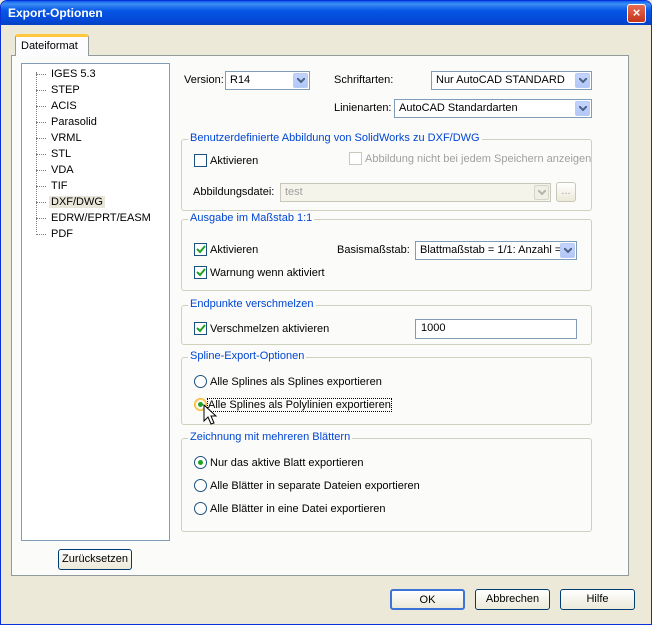 The width and height of the screenshot is (652, 625). I want to click on linetypes-select: AutoCAD Standardarten, so click(493, 108).